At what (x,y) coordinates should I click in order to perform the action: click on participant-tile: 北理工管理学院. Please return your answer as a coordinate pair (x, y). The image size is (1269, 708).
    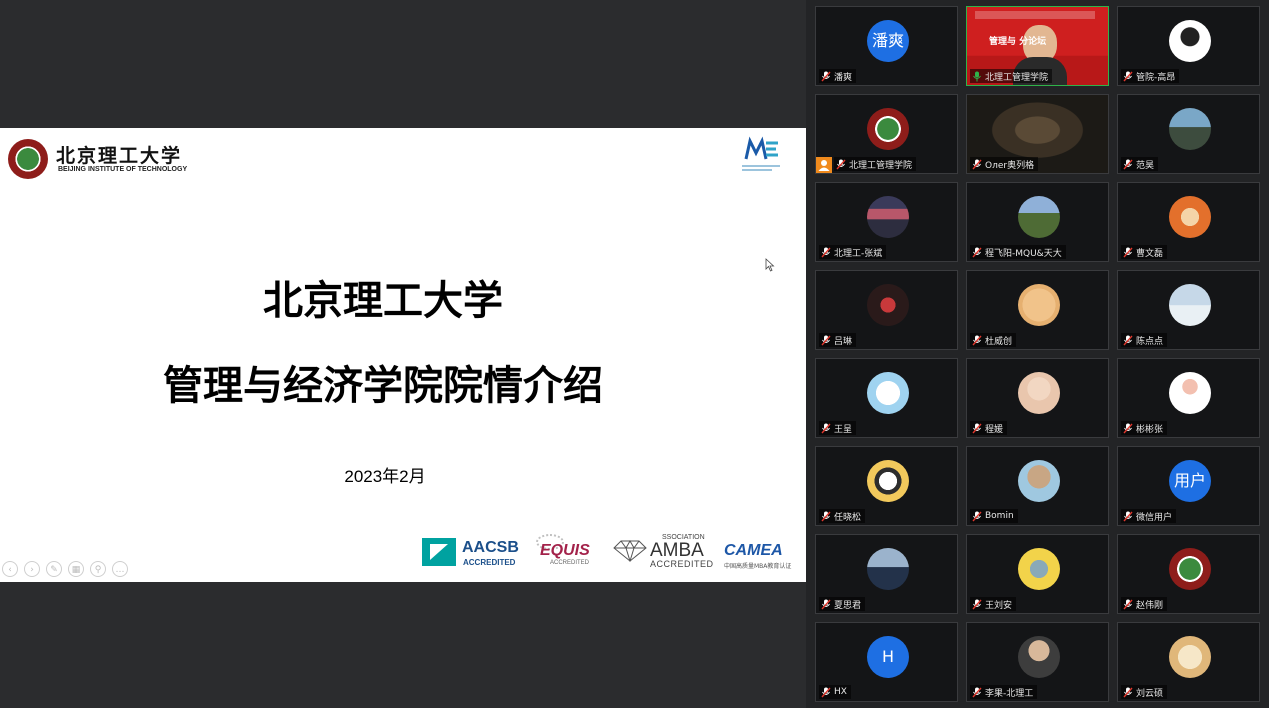
    Looking at the image, I should click on (886, 134).